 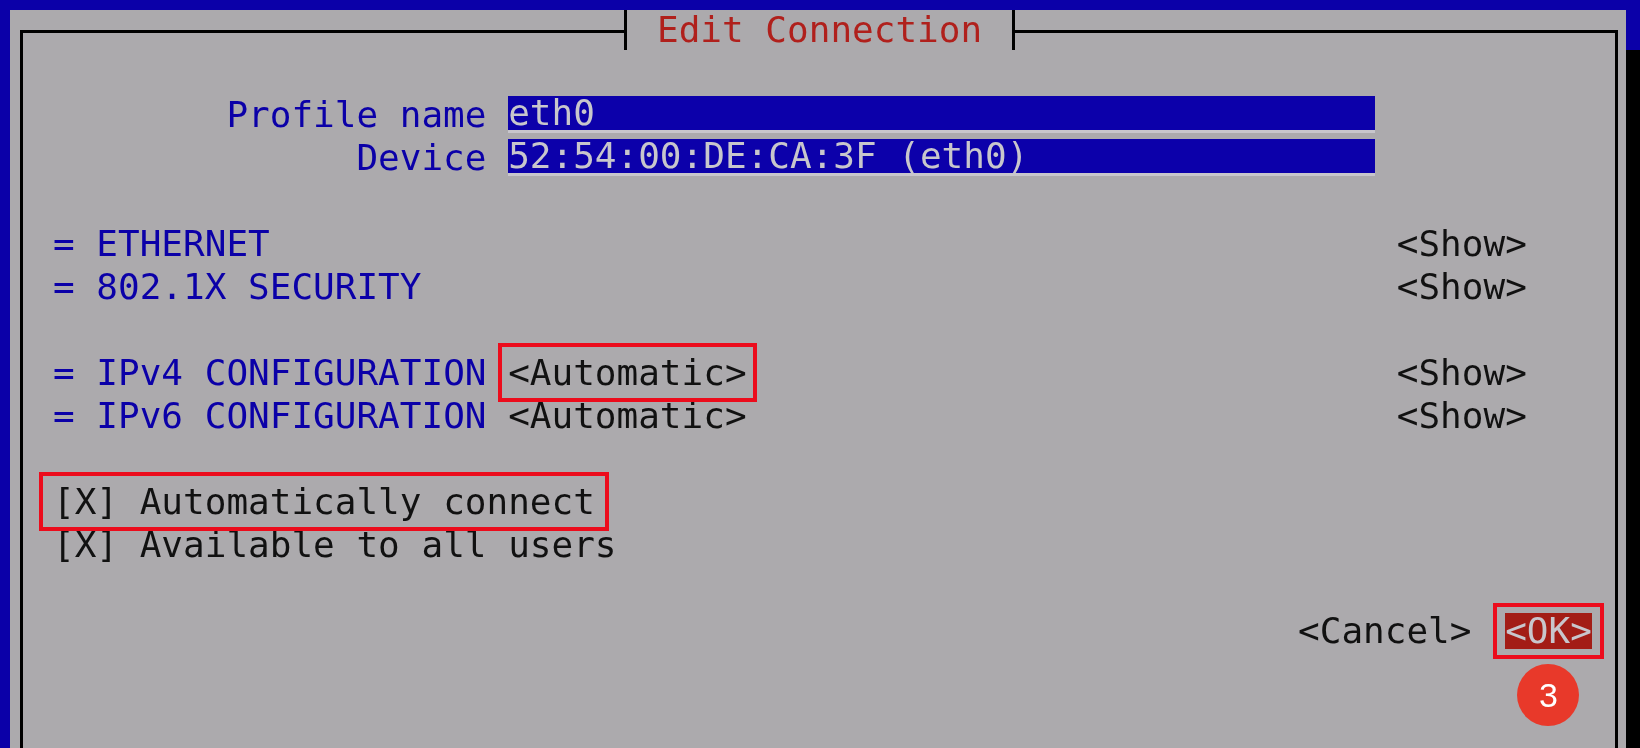 What do you see at coordinates (1548, 694) in the screenshot?
I see `step-badge: 3` at bounding box center [1548, 694].